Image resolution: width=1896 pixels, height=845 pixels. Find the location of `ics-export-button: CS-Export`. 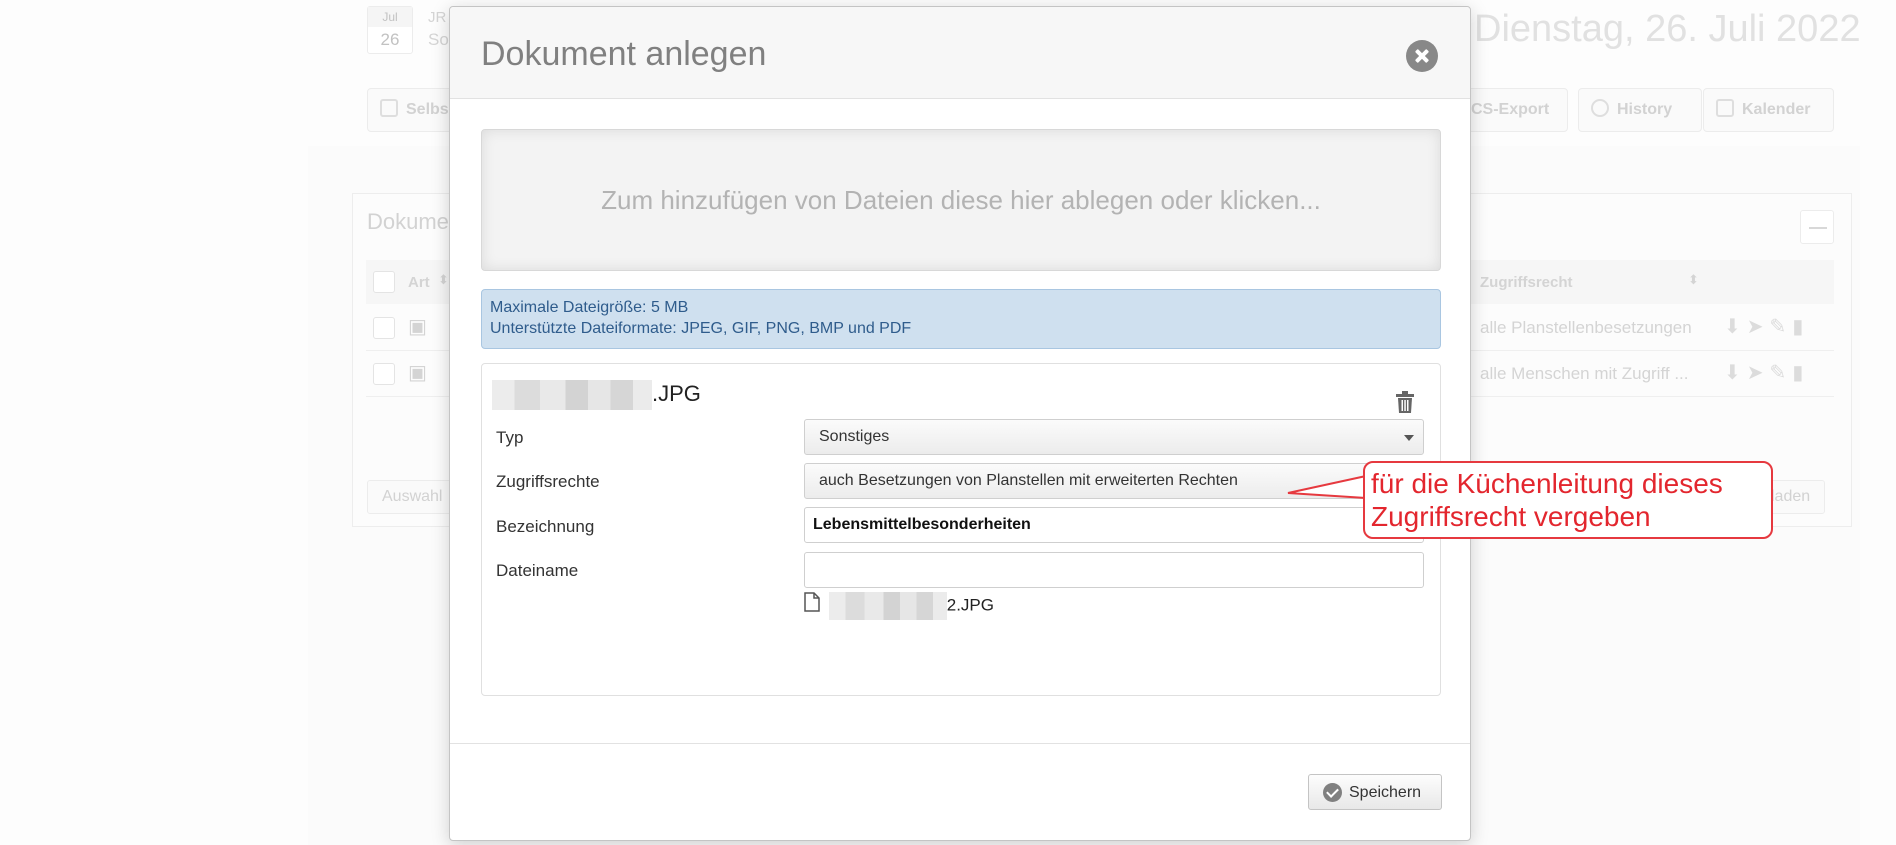

ics-export-button: CS-Export is located at coordinates (1514, 110).